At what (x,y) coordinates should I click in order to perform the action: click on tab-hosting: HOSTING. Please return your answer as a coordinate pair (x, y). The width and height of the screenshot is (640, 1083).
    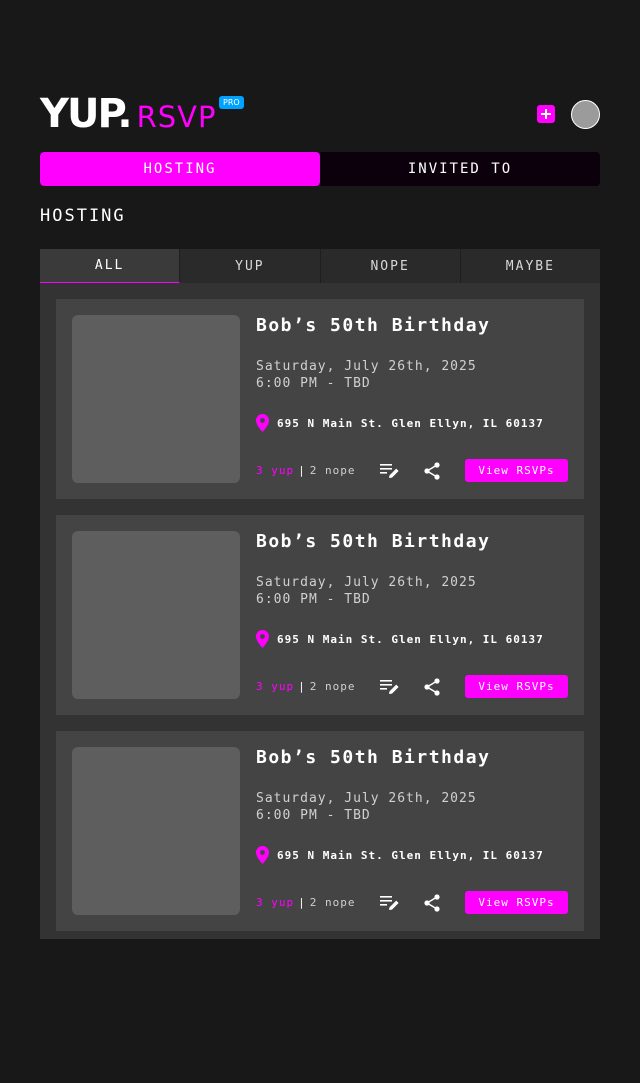
    Looking at the image, I should click on (180, 169).